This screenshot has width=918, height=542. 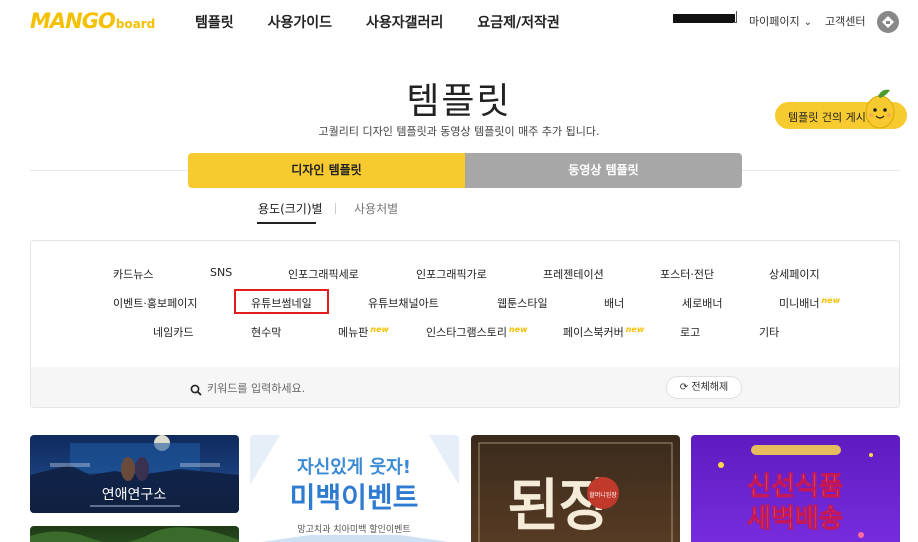 I want to click on category-mini-banner-label: 미니배너, so click(x=799, y=303).